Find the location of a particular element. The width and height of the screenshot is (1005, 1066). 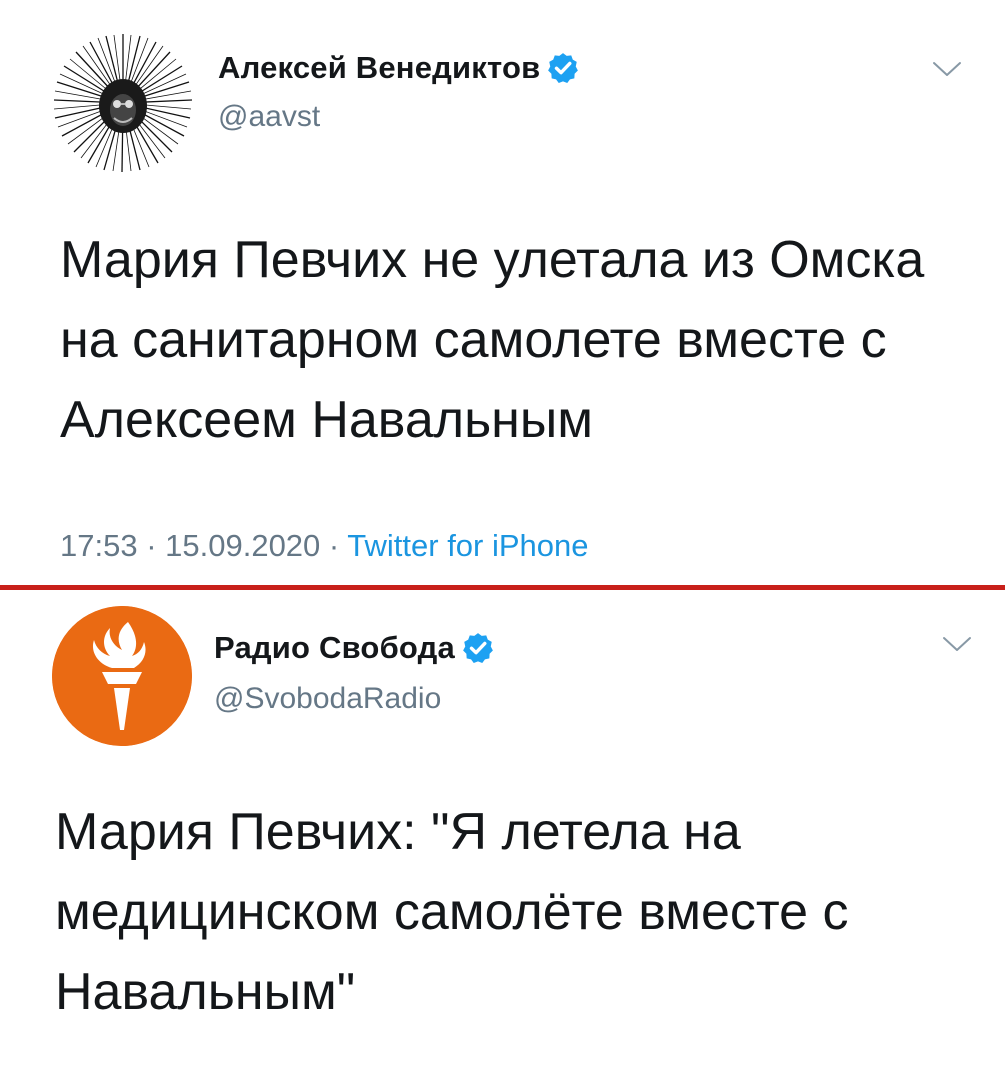

tweet-text-line: медицинском самолёте вместе с is located at coordinates (452, 912).